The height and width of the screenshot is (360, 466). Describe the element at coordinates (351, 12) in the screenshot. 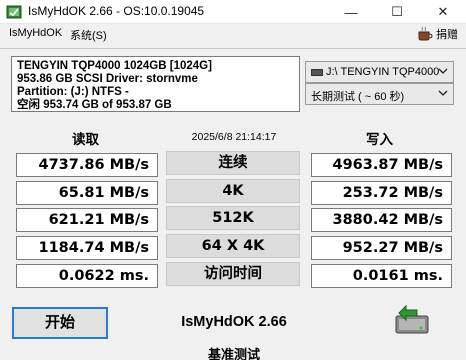

I see `minimize-button: —` at that location.